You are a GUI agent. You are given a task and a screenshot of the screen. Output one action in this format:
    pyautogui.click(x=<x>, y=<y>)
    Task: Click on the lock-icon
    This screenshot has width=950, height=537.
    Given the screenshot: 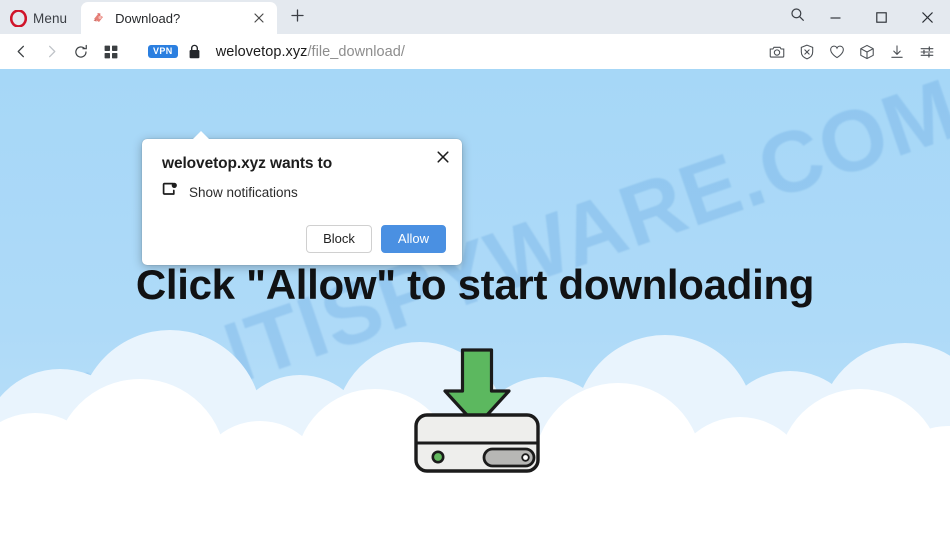 What is the action you would take?
    pyautogui.click(x=195, y=51)
    